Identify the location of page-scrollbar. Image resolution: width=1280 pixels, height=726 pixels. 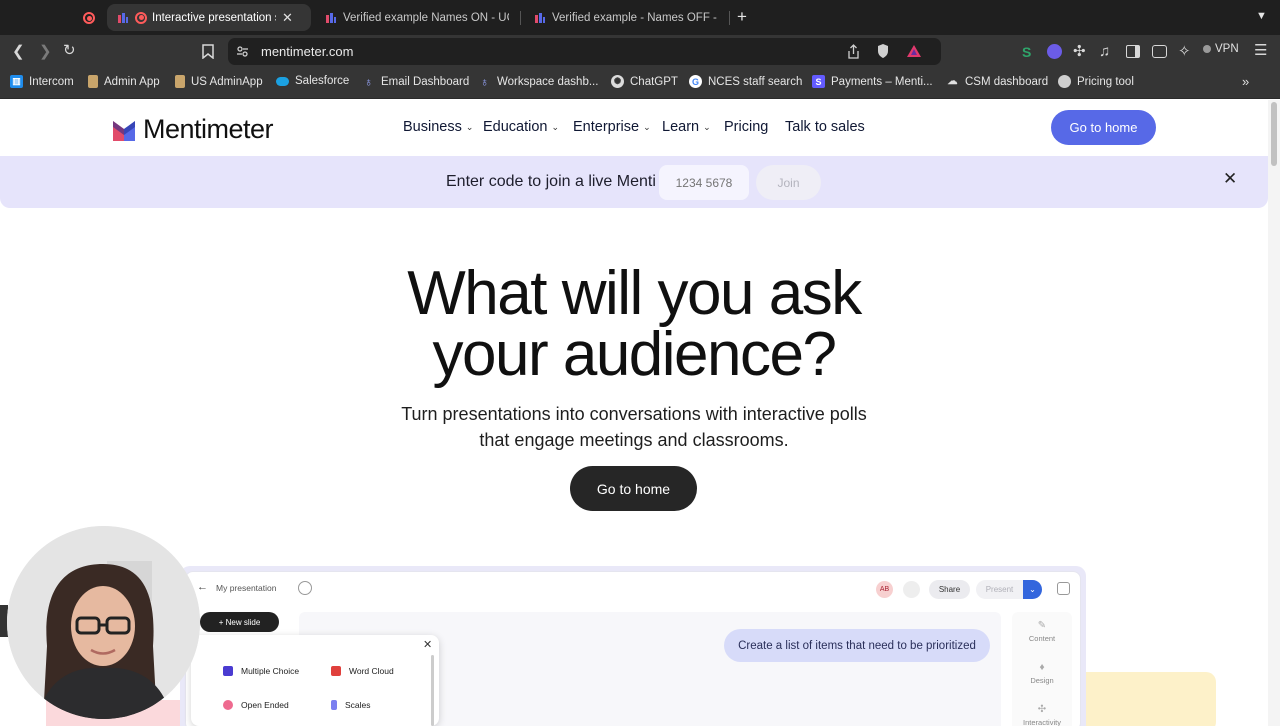
(1274, 413).